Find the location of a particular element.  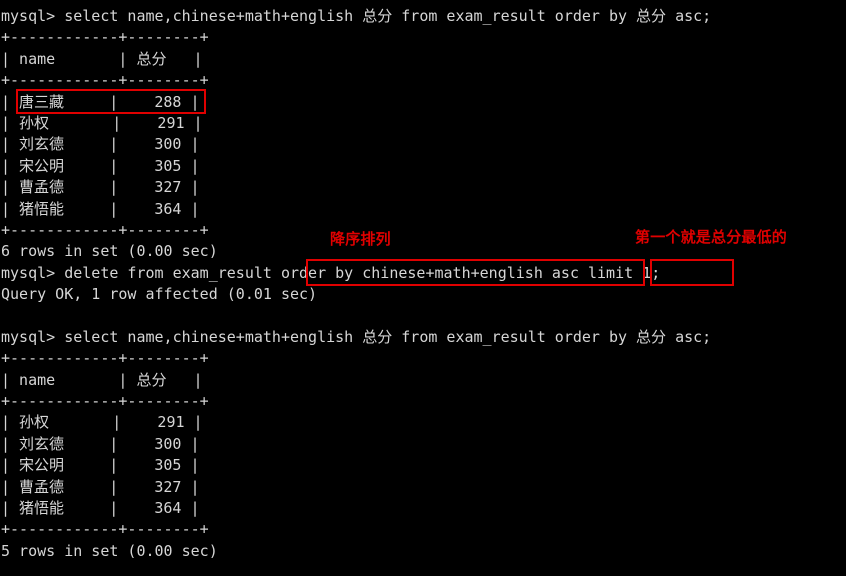

annotation-lowest-total: 第一个就是总分最低的 is located at coordinates (711, 237).